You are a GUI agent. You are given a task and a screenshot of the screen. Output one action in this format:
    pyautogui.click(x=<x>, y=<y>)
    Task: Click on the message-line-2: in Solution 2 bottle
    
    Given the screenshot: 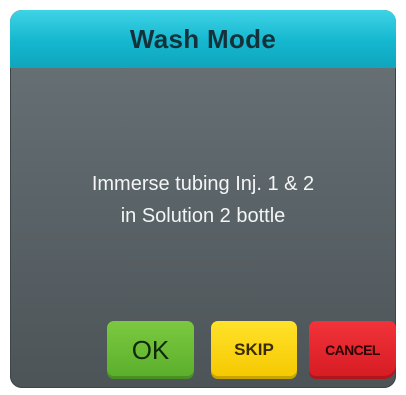 What is the action you would take?
    pyautogui.click(x=203, y=216)
    